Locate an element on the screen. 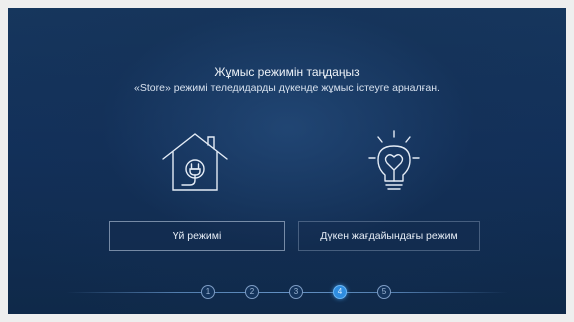 The height and width of the screenshot is (322, 574). setup-progress-stepper: 1 2 3 4 5 is located at coordinates (287, 293).